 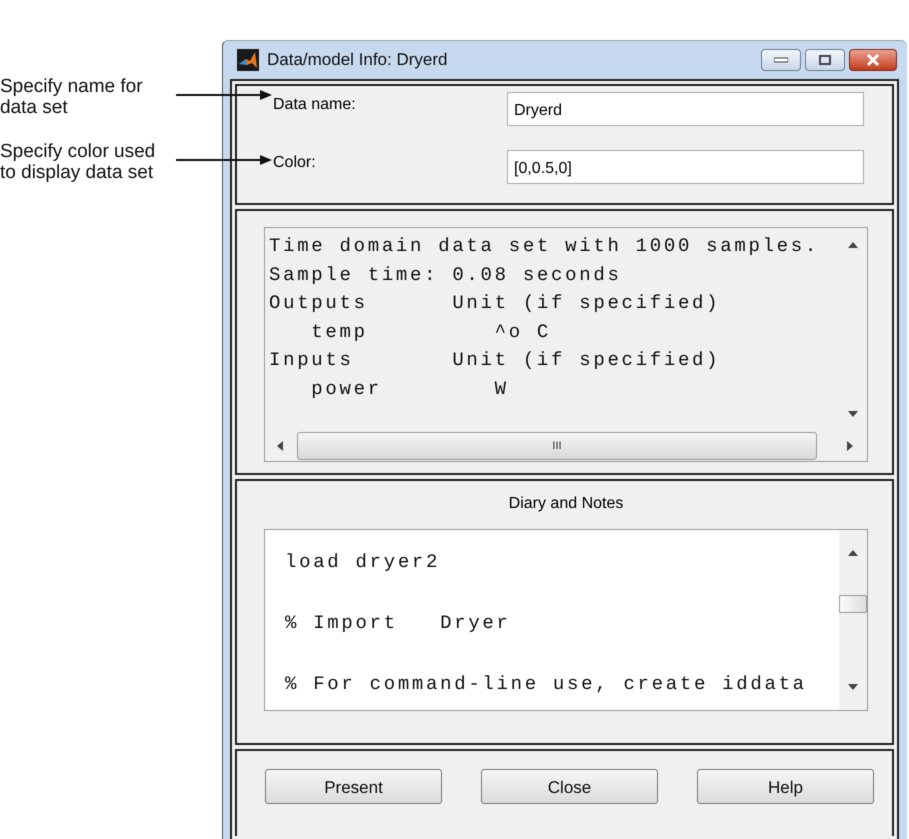 What do you see at coordinates (72, 97) in the screenshot?
I see `annotation-text: Specify name for data set` at bounding box center [72, 97].